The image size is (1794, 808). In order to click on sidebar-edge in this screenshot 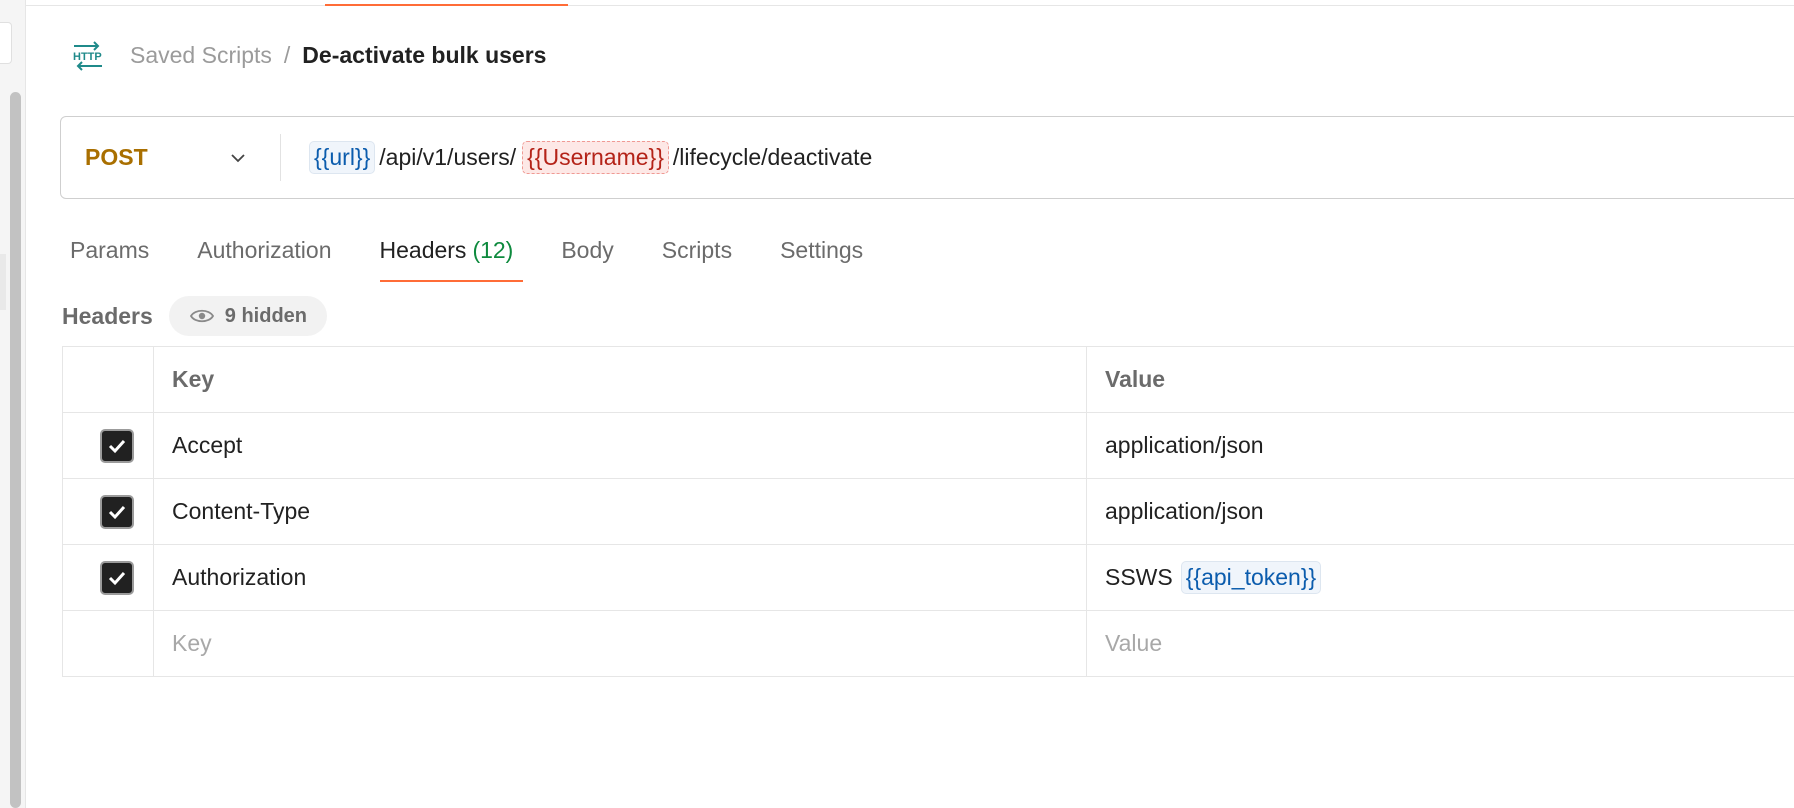, I will do `click(3, 282)`.